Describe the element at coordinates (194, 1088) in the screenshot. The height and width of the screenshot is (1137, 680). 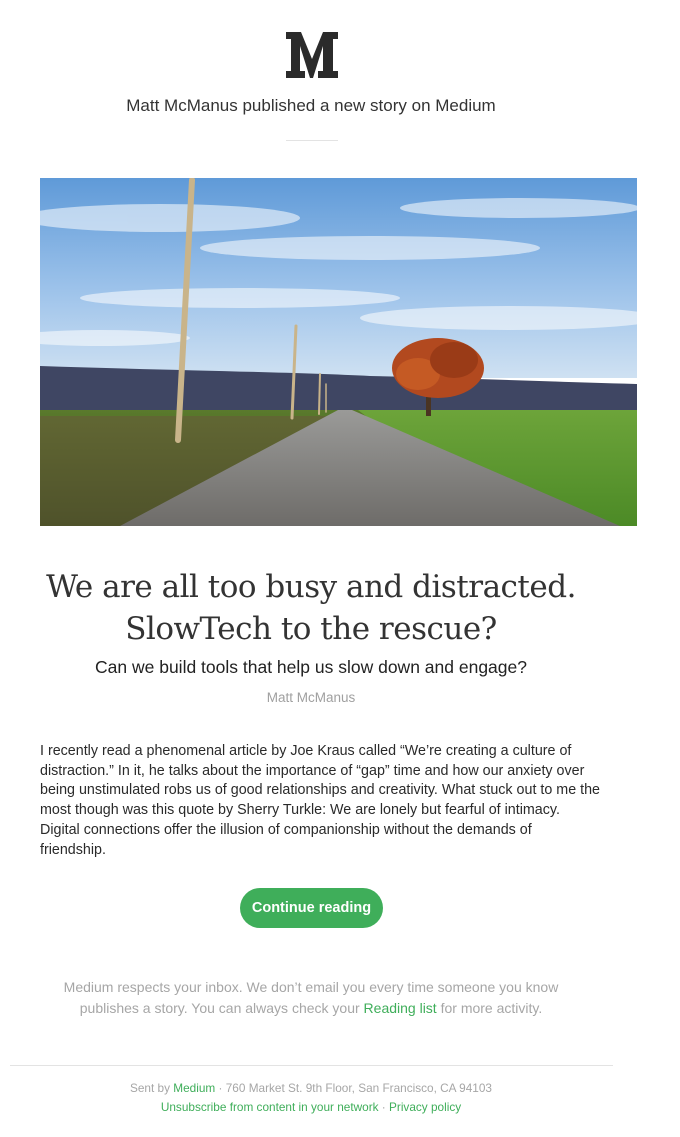
I see `medium-link: Medium` at that location.